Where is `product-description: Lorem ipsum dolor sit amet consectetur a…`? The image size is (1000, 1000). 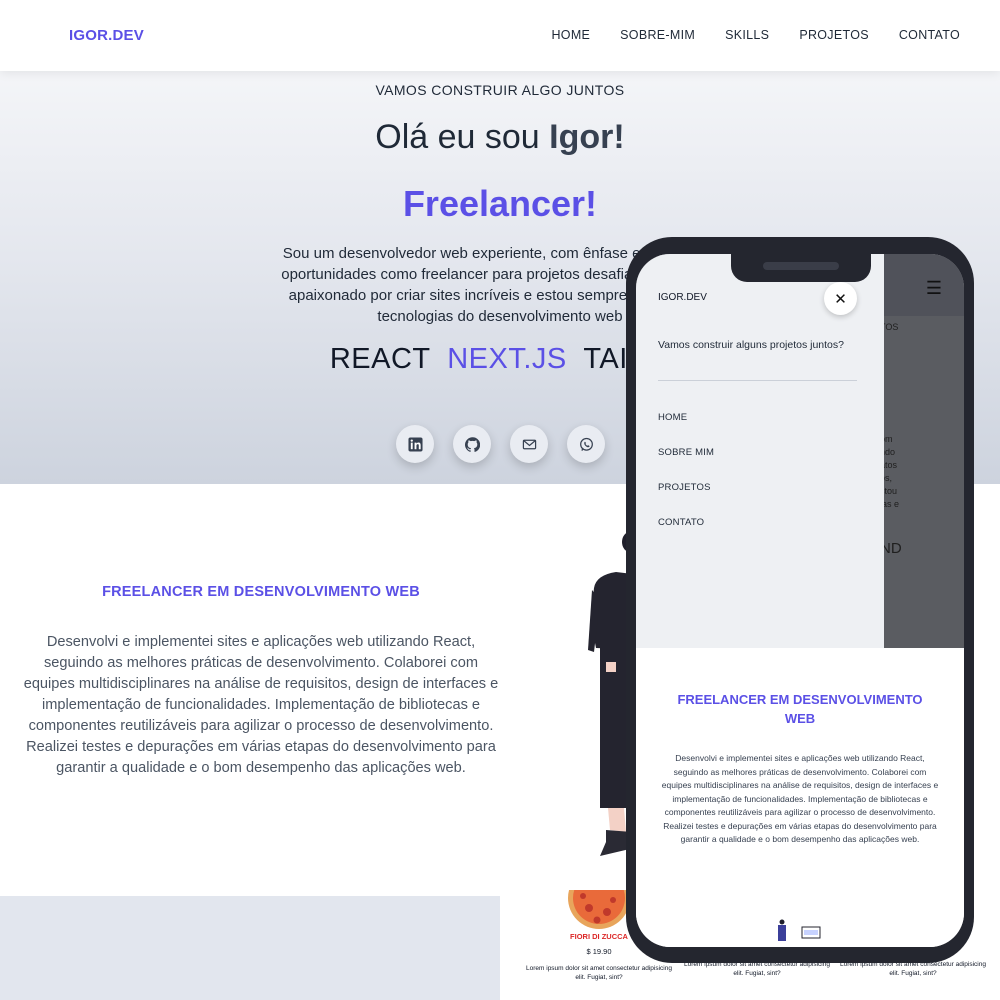
product-description: Lorem ipsum dolor sit amet consectetur a… is located at coordinates (599, 973).